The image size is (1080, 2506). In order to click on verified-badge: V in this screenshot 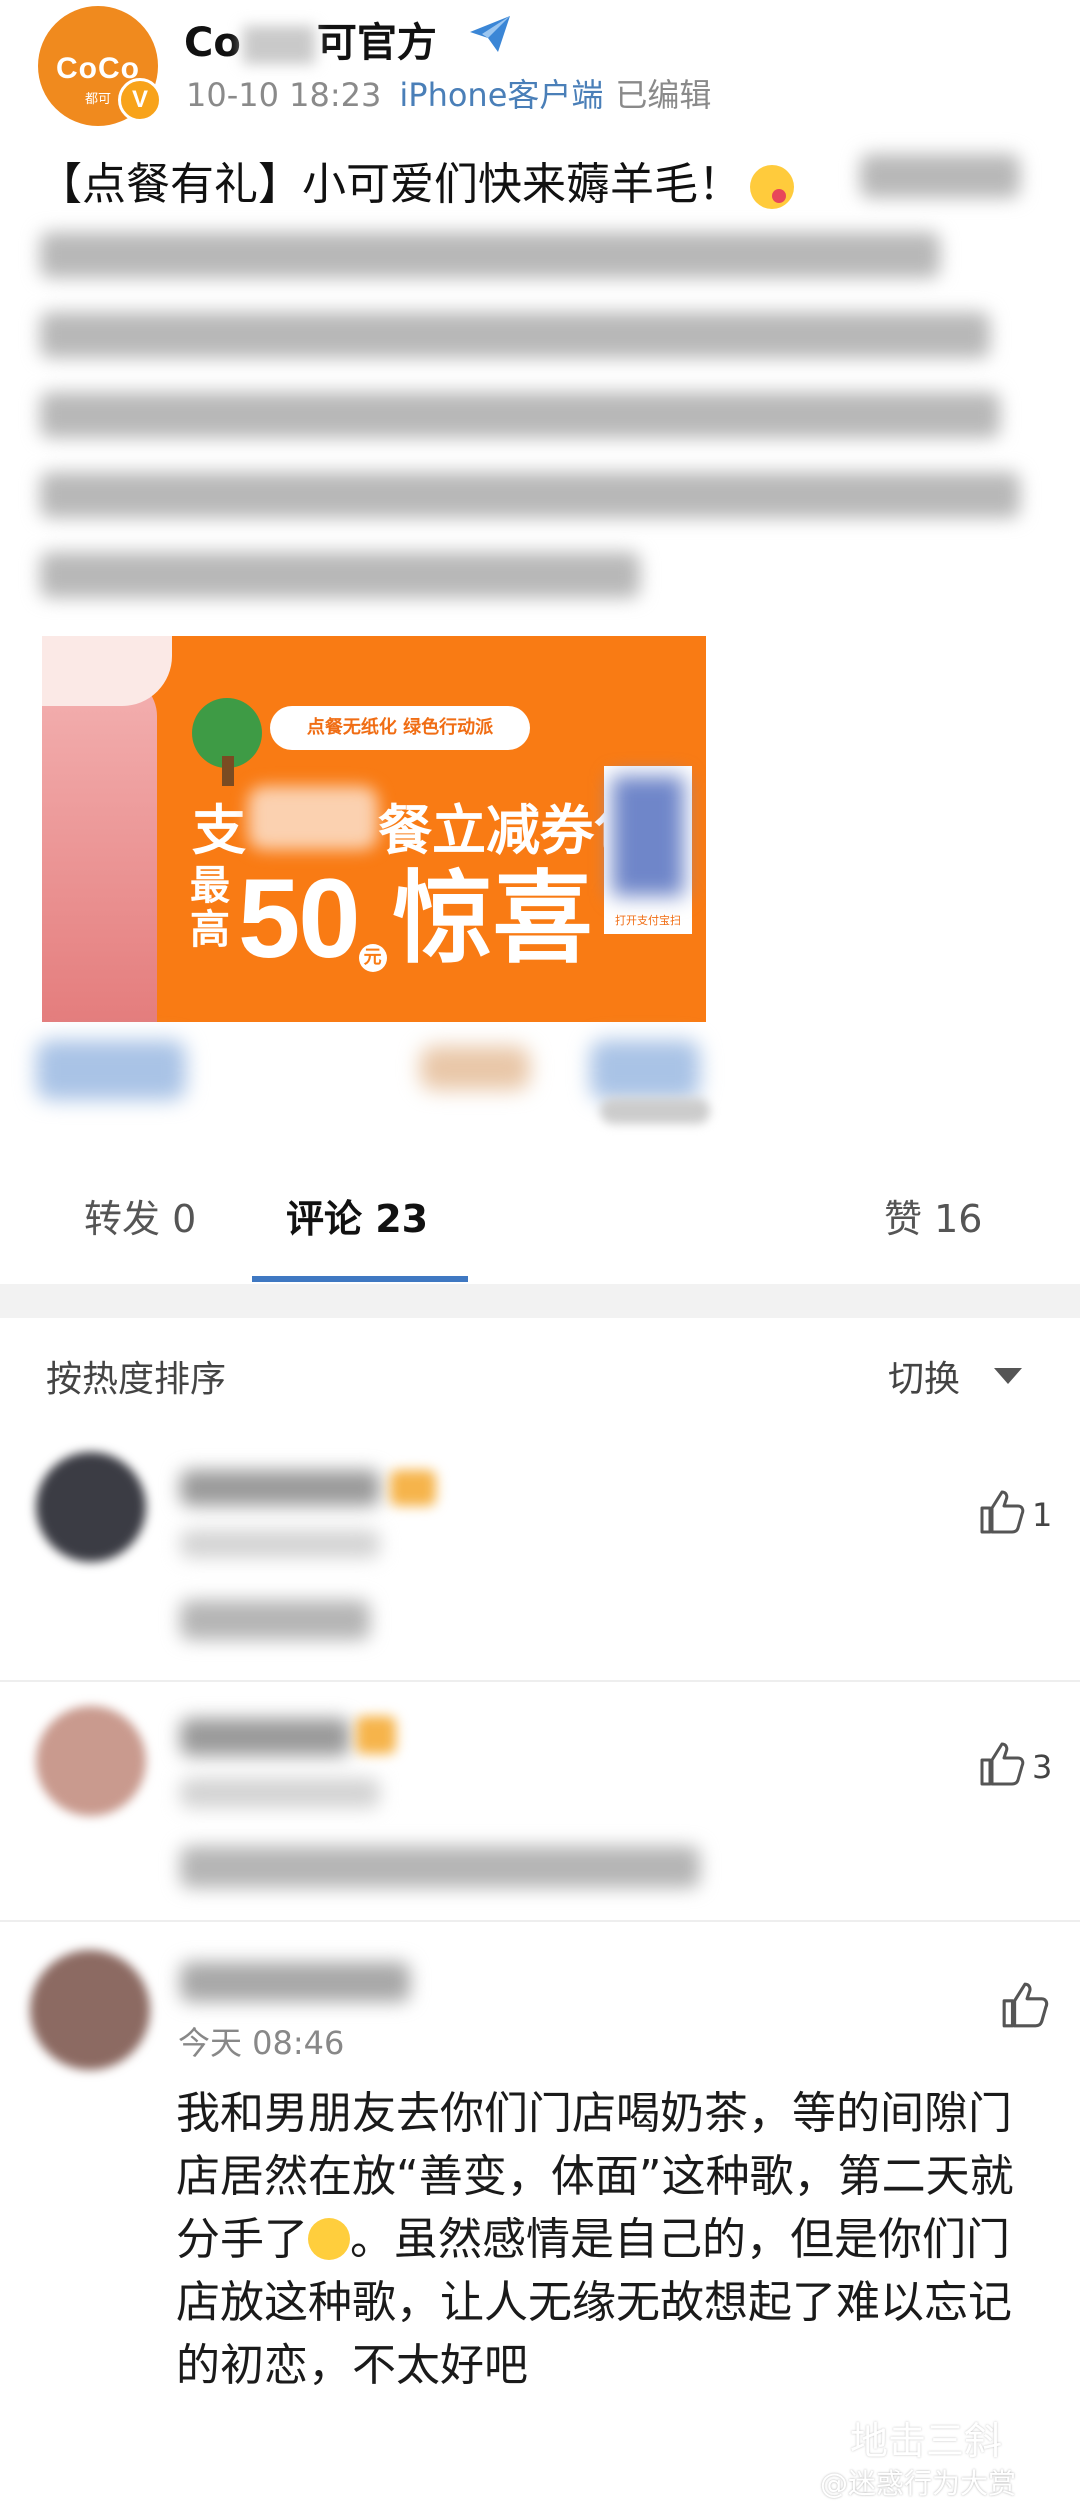, I will do `click(140, 100)`.